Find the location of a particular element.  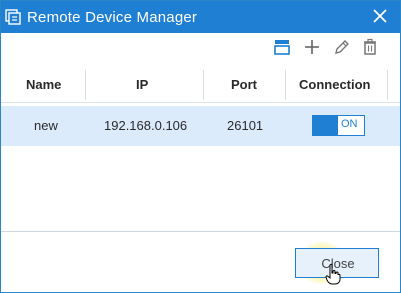

table-row: new 192.168.0.106 26101 ON is located at coordinates (200, 126).